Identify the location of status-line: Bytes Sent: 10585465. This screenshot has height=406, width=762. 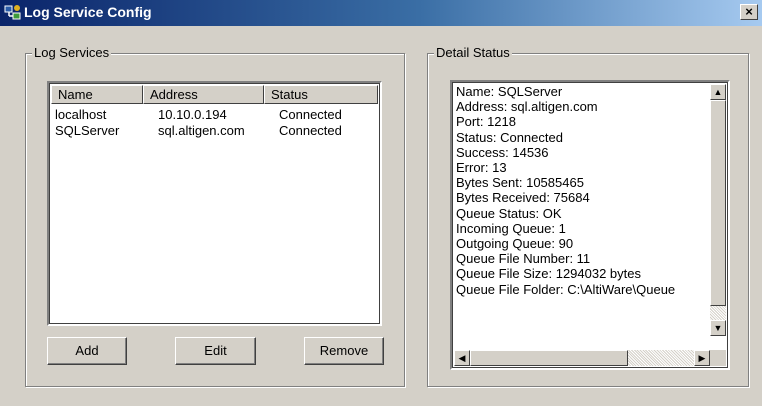
(520, 183).